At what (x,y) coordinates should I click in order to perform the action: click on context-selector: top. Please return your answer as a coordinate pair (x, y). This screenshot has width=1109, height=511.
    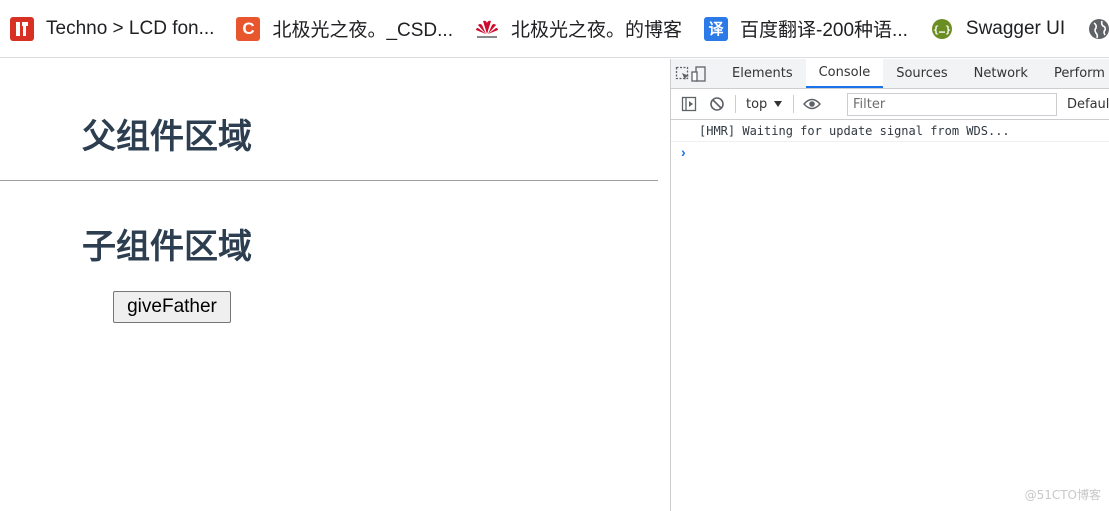
    Looking at the image, I should click on (764, 104).